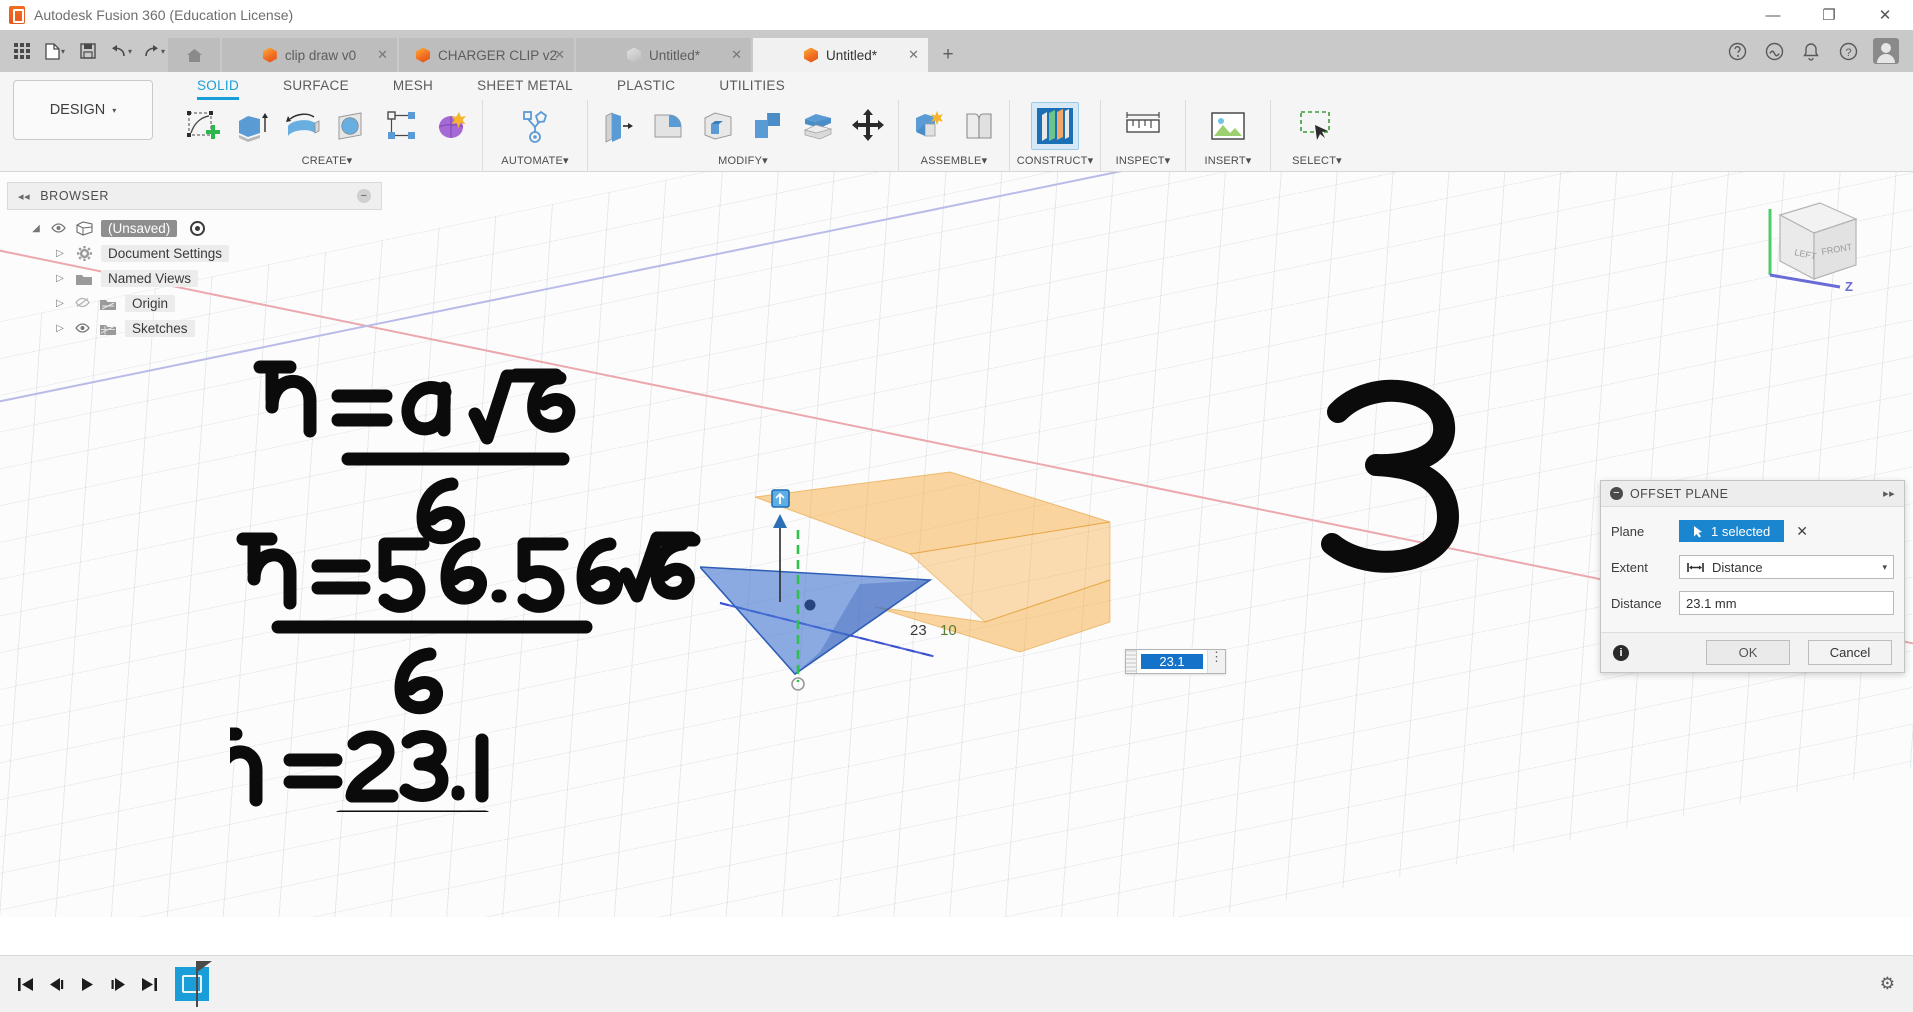 This screenshot has width=1913, height=1012. I want to click on offset-plane-icon, so click(1055, 126).